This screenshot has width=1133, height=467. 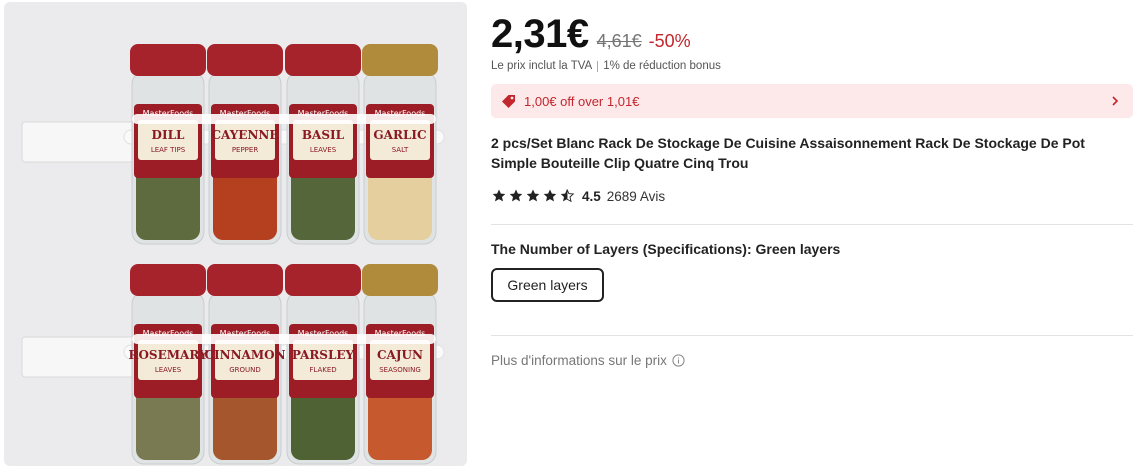 What do you see at coordinates (323, 355) in the screenshot?
I see `jar-label-name: PARSLEY` at bounding box center [323, 355].